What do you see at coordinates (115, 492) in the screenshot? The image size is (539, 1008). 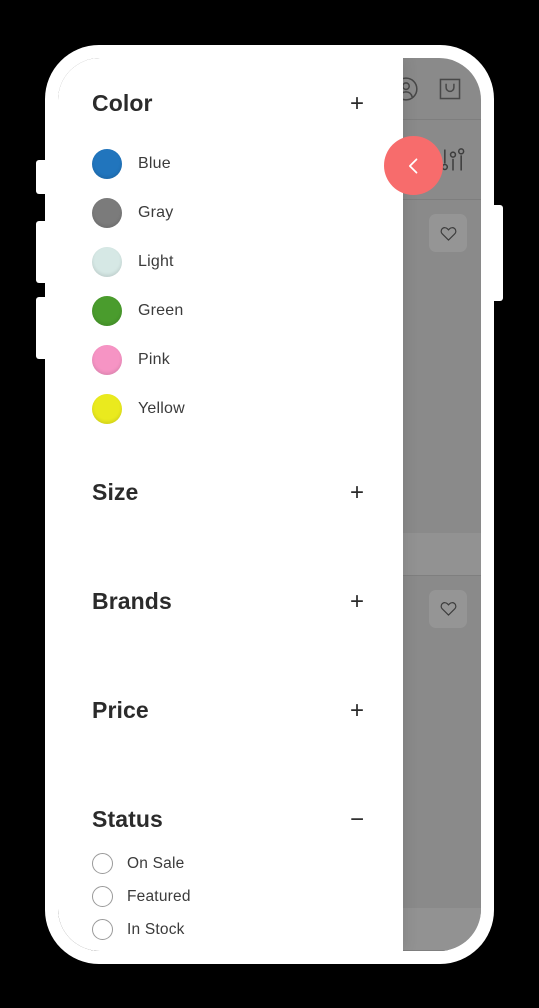 I see `section-title: Size` at bounding box center [115, 492].